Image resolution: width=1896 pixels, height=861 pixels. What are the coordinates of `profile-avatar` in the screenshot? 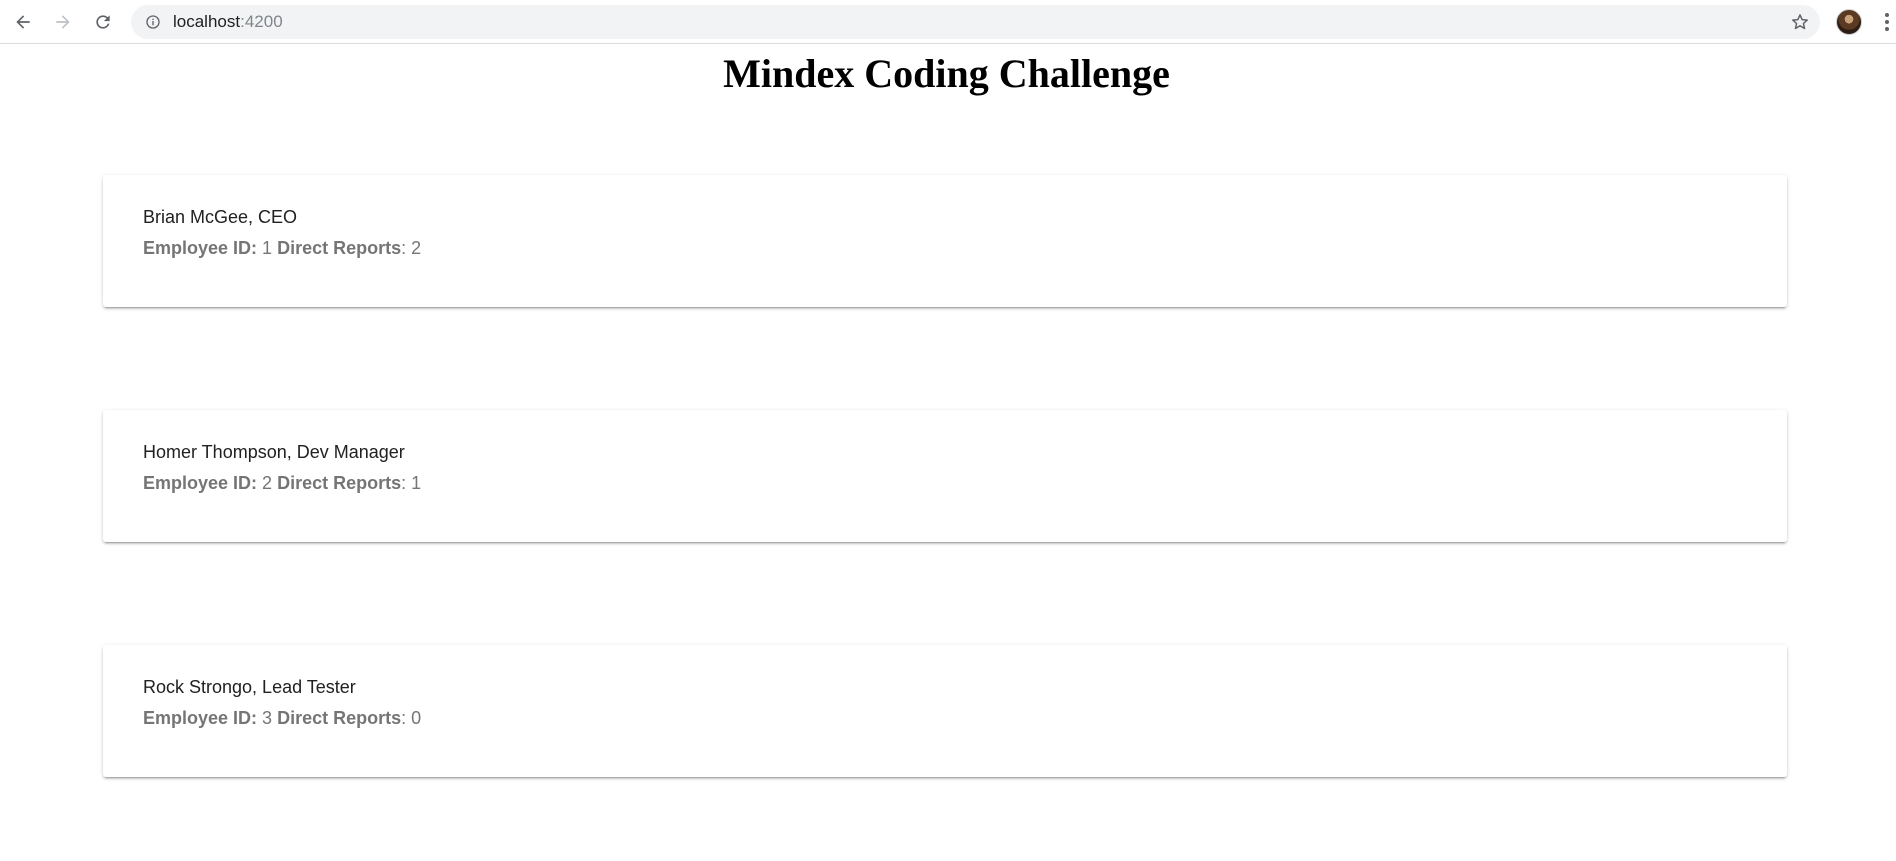 It's located at (1849, 22).